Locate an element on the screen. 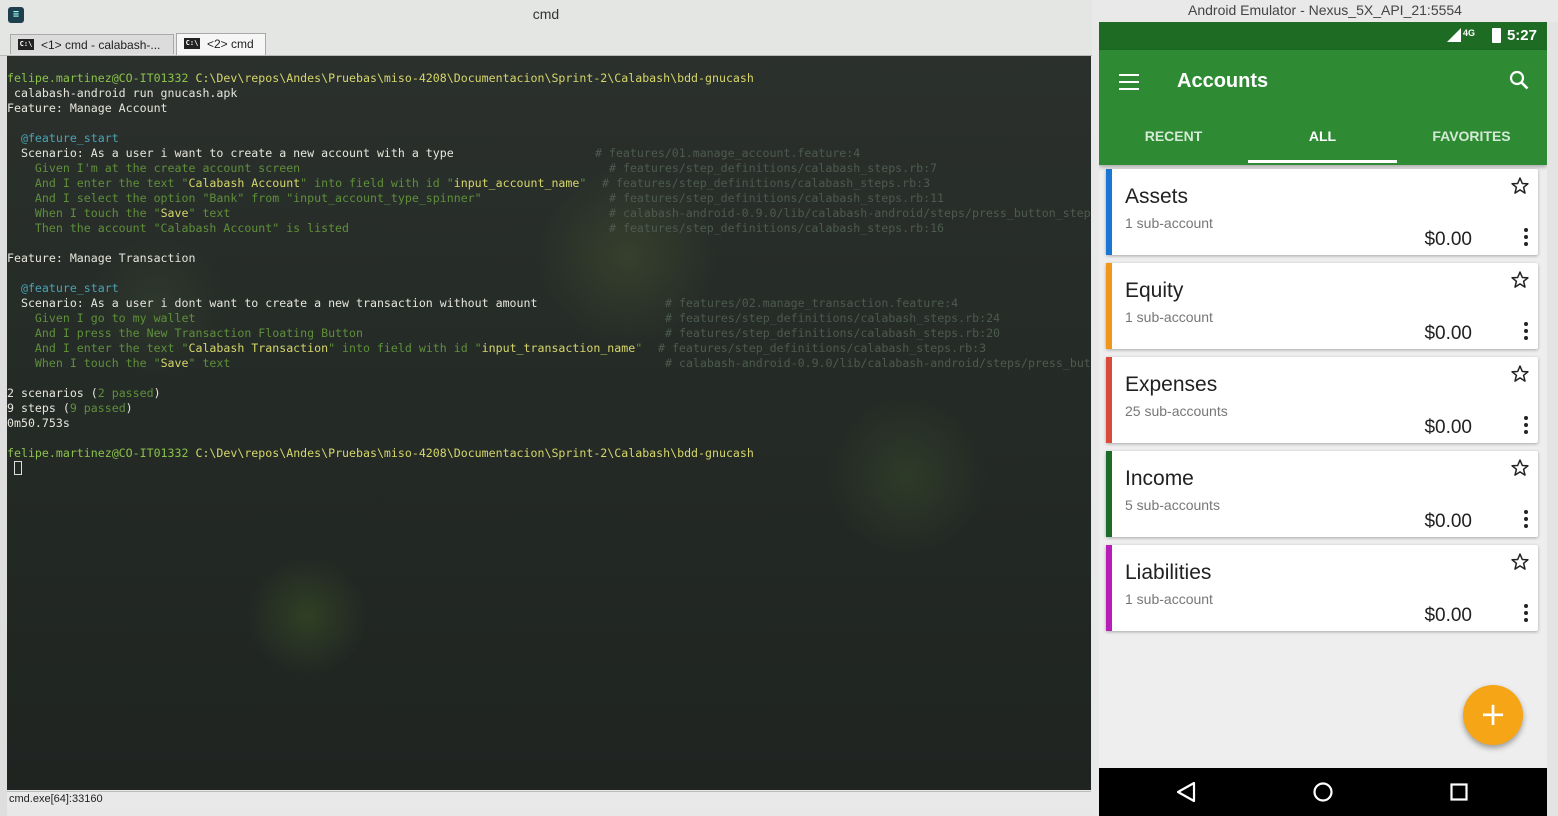 The height and width of the screenshot is (816, 1558). back-icon is located at coordinates (1186, 792).